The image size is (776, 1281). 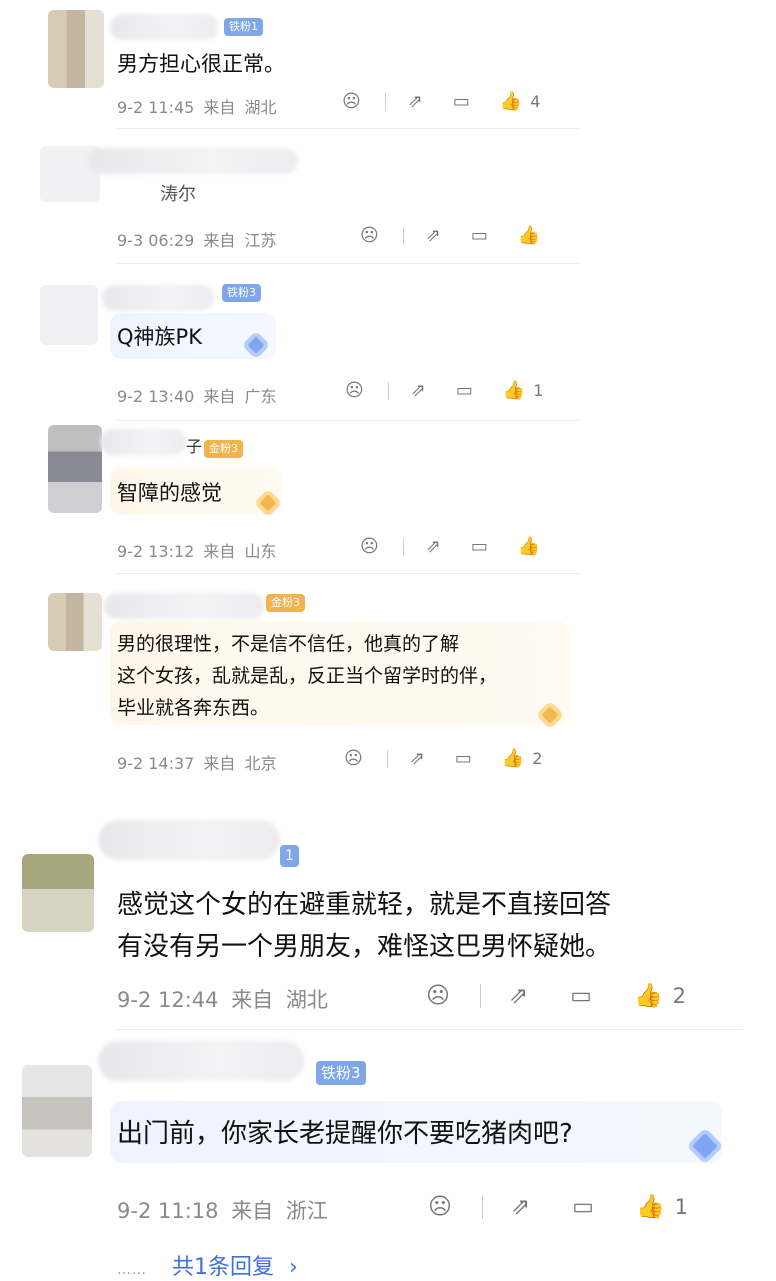 What do you see at coordinates (201, 64) in the screenshot?
I see `comment-text: 男方担心很正常。` at bounding box center [201, 64].